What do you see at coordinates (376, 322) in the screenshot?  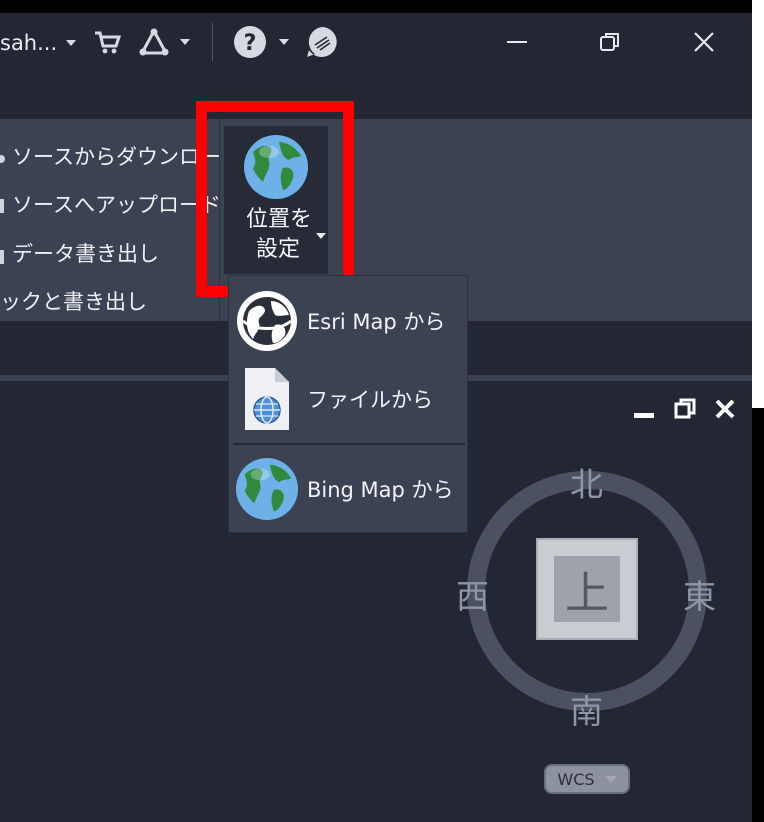 I see `menu-item-label: Esri Map から` at bounding box center [376, 322].